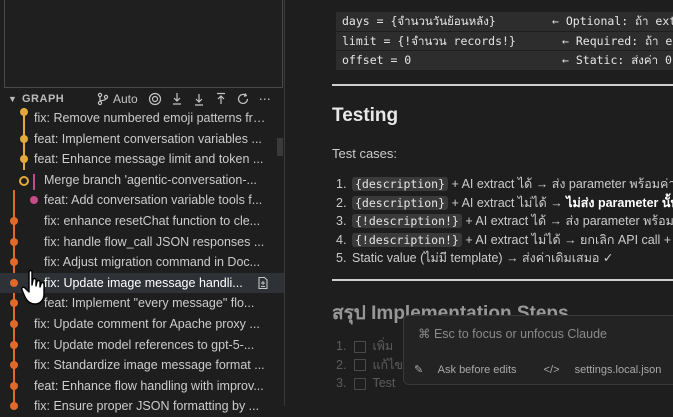 Image resolution: width=673 pixels, height=417 pixels. Describe the element at coordinates (612, 21) in the screenshot. I see `code-comment: ← Optional: ถ้า ext` at that location.